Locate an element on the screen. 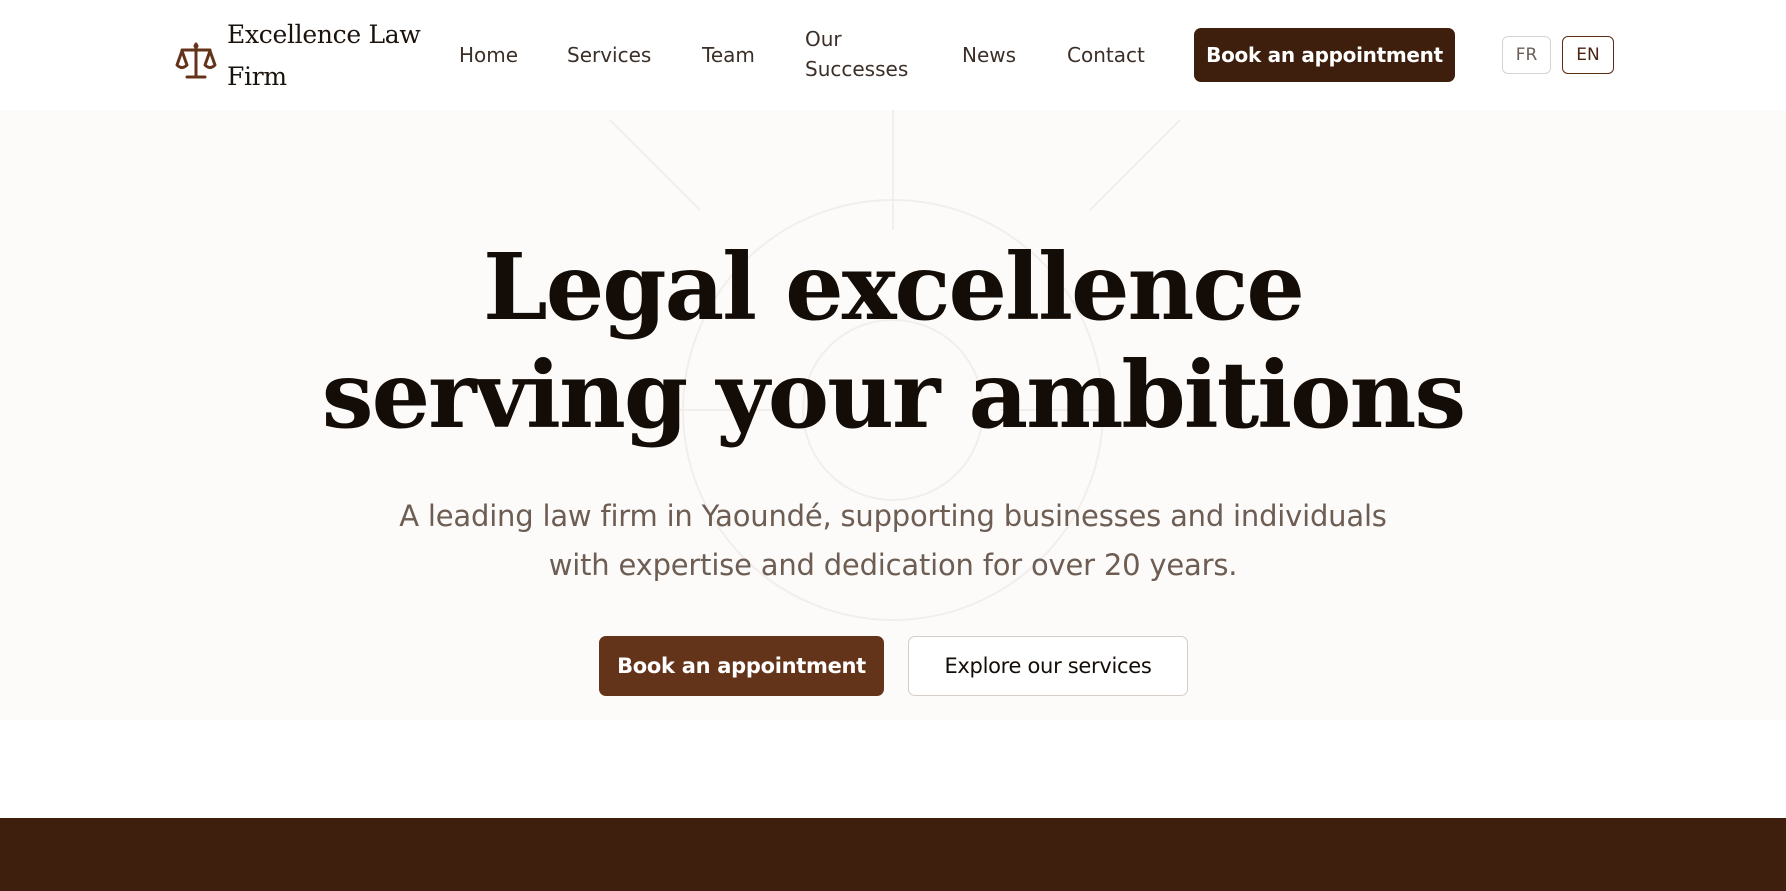 The image size is (1786, 891). nav-contact: Contact is located at coordinates (1106, 55).